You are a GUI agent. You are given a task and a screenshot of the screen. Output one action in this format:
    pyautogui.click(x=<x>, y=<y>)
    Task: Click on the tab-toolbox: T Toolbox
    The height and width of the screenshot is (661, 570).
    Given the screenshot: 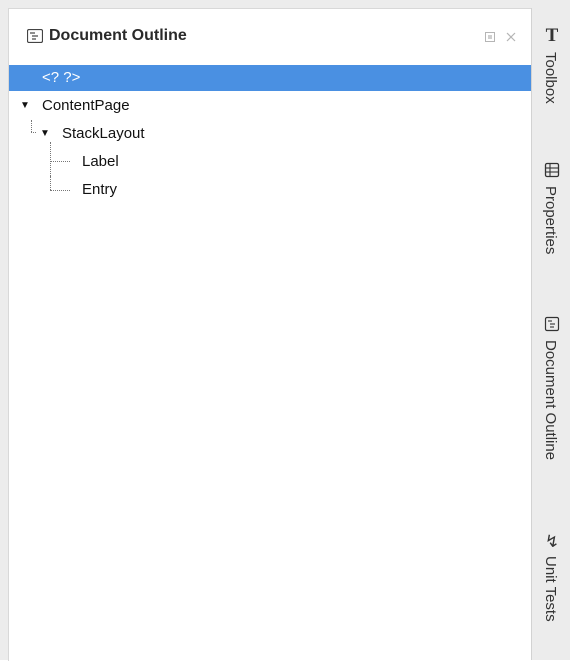 What is the action you would take?
    pyautogui.click(x=551, y=80)
    